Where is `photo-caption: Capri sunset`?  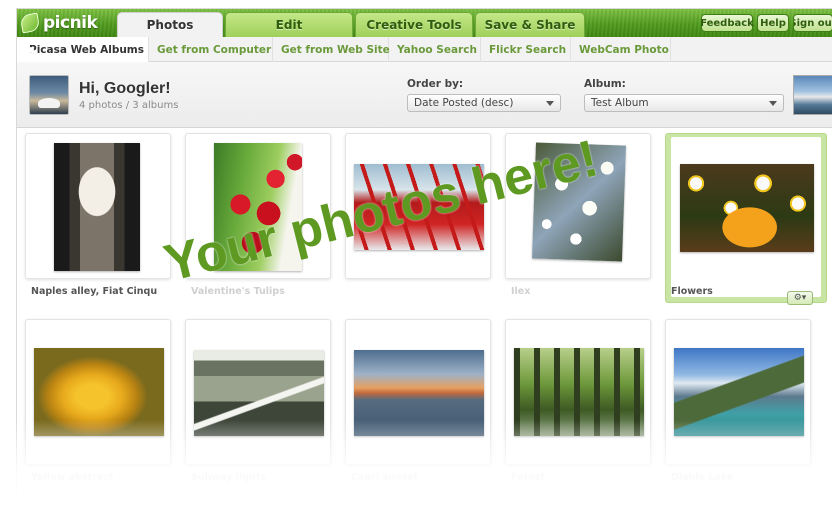
photo-caption: Capri sunset is located at coordinates (385, 477).